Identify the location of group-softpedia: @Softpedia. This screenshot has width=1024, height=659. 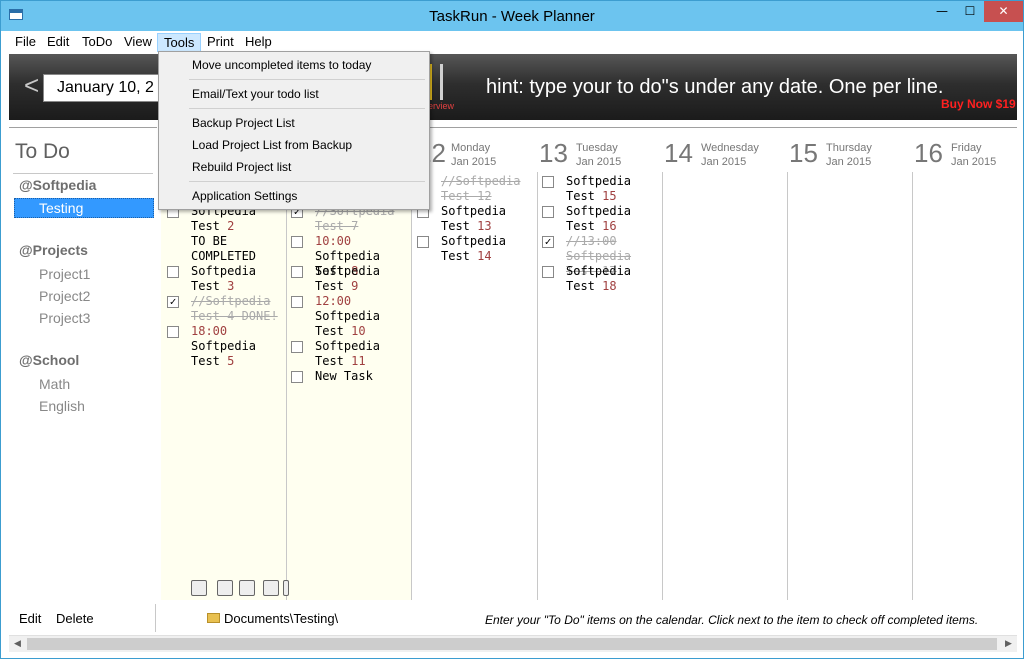
(57, 185).